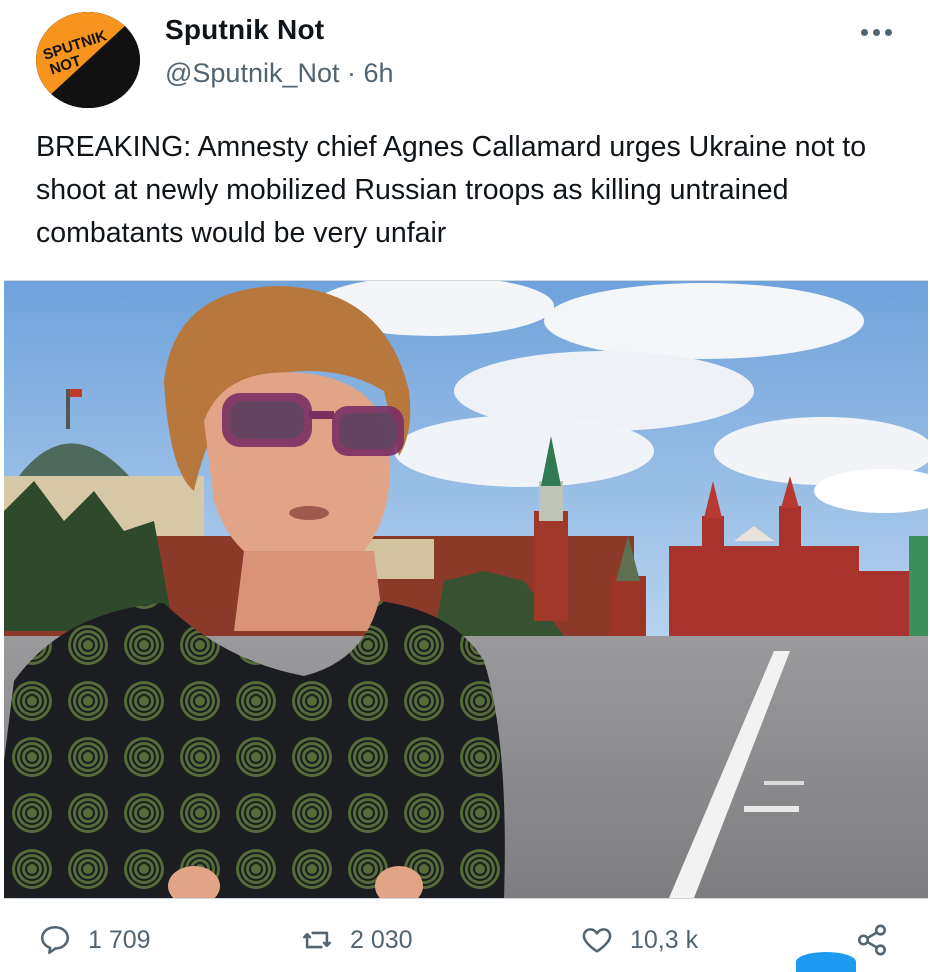  I want to click on retweet-button: 2 030, so click(356, 940).